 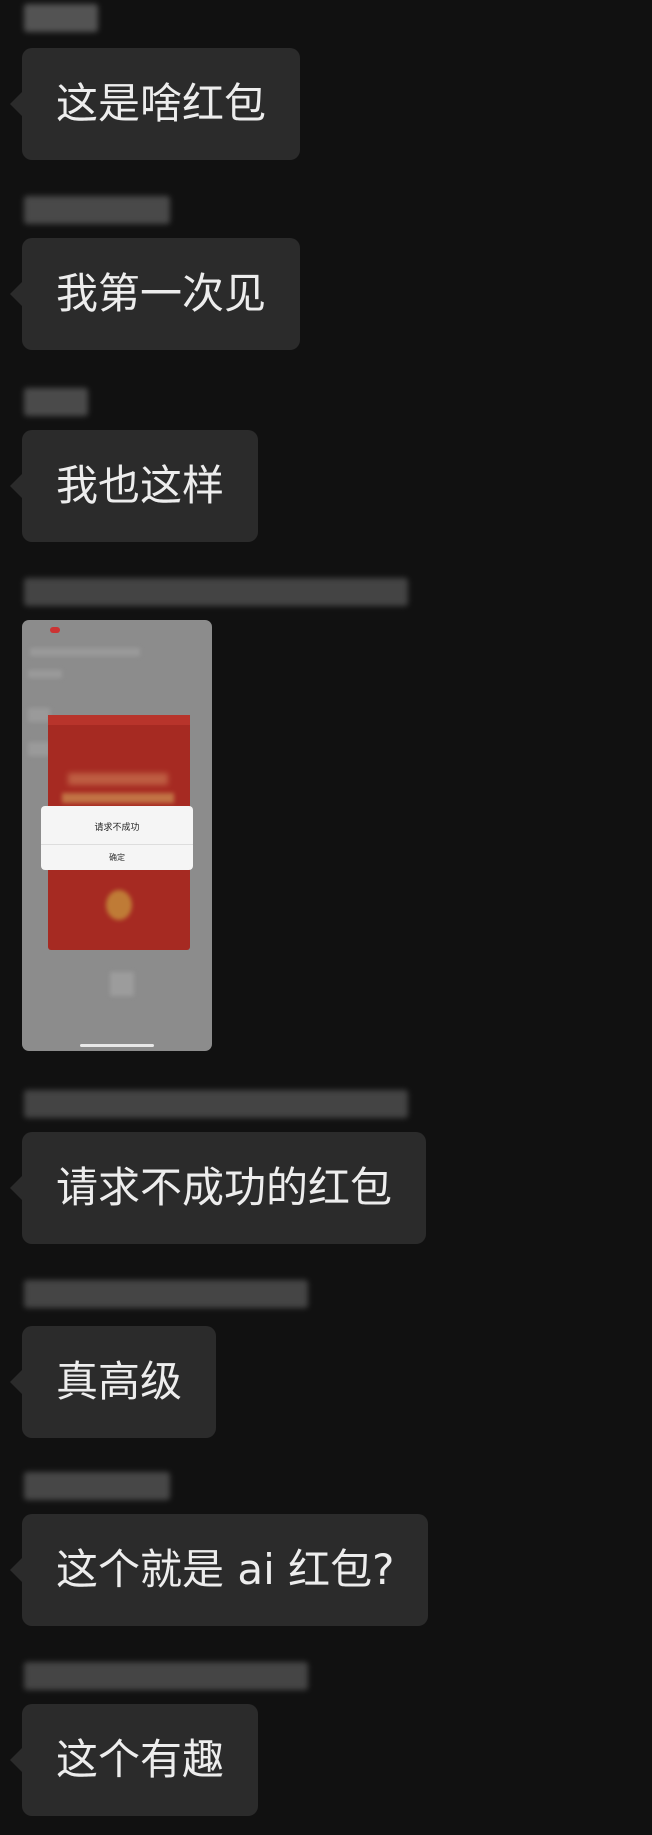 What do you see at coordinates (113, 1382) in the screenshot?
I see `message-bubble: 真高级` at bounding box center [113, 1382].